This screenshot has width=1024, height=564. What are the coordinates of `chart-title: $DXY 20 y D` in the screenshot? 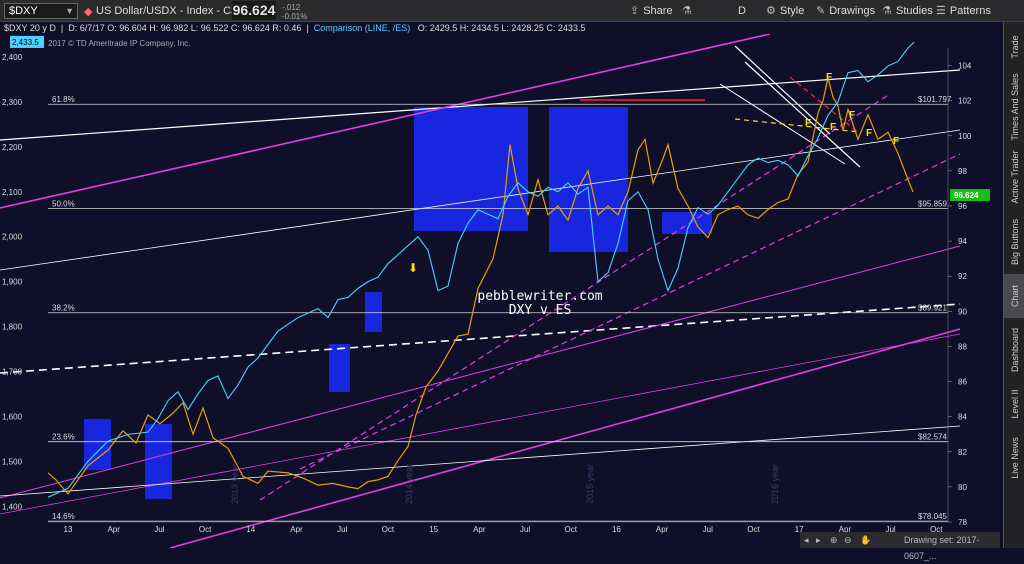 It's located at (30, 28).